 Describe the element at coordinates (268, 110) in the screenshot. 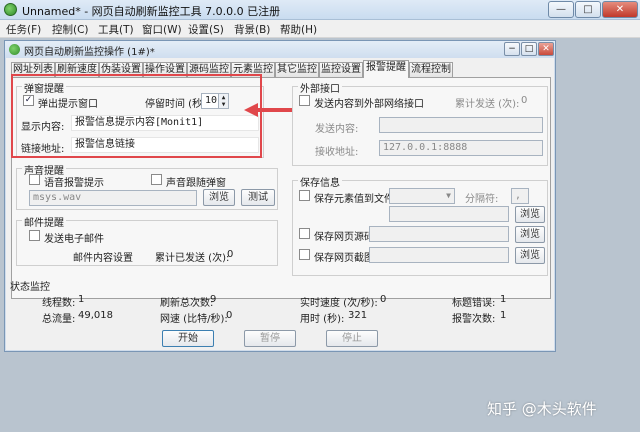

I see `red-arrow-icon` at that location.